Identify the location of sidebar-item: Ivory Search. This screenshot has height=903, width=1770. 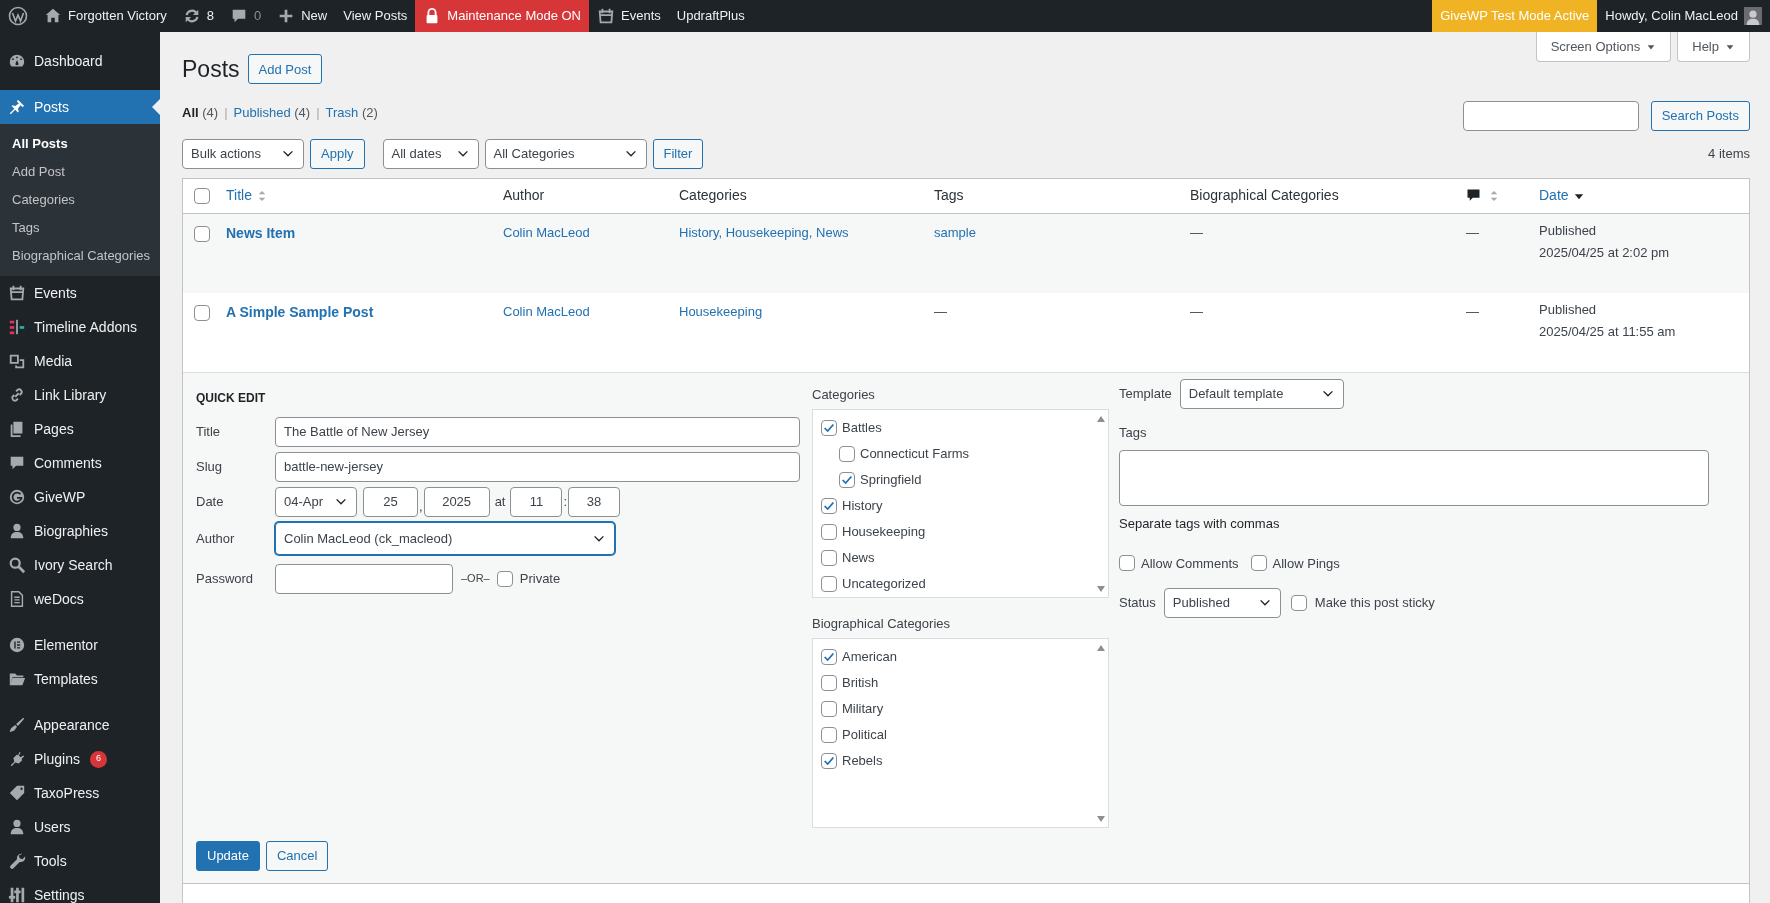
(80, 565).